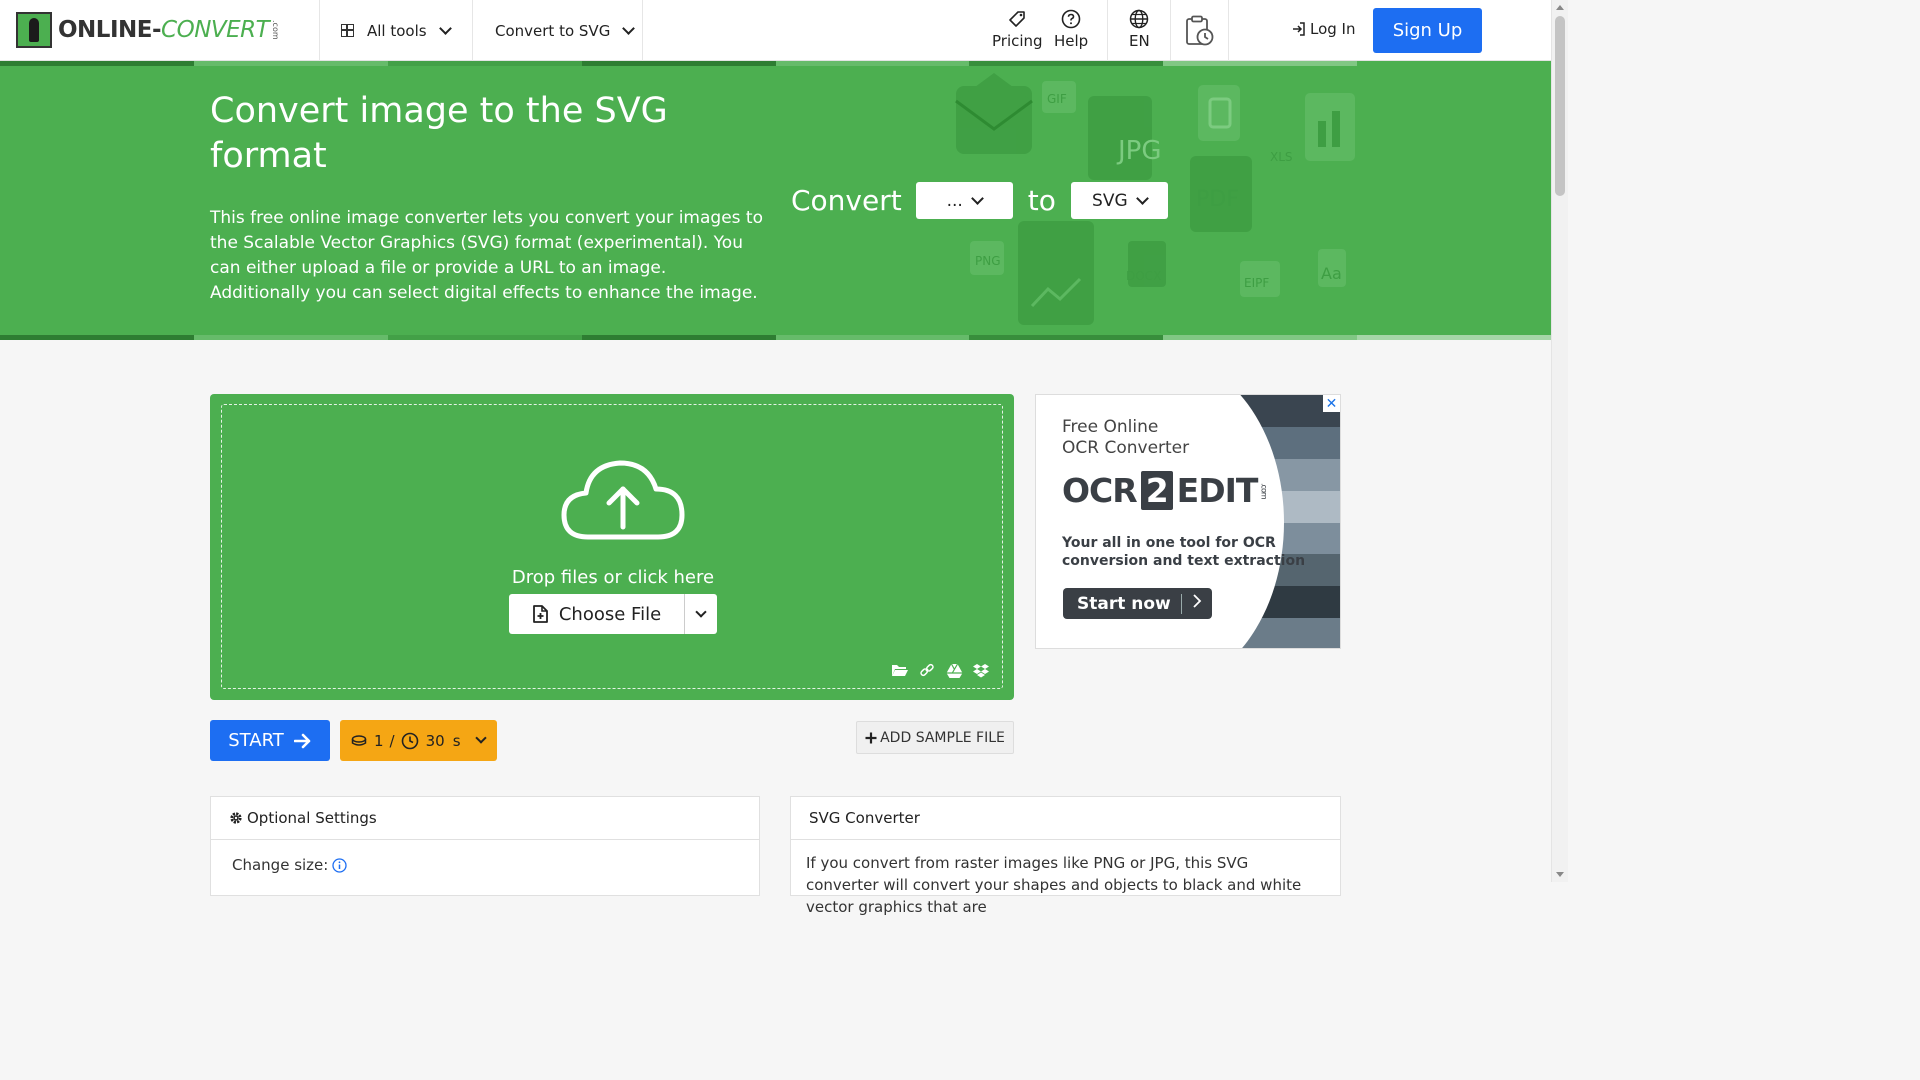 The height and width of the screenshot is (1080, 1920). I want to click on target-format-value: SVG, so click(1110, 200).